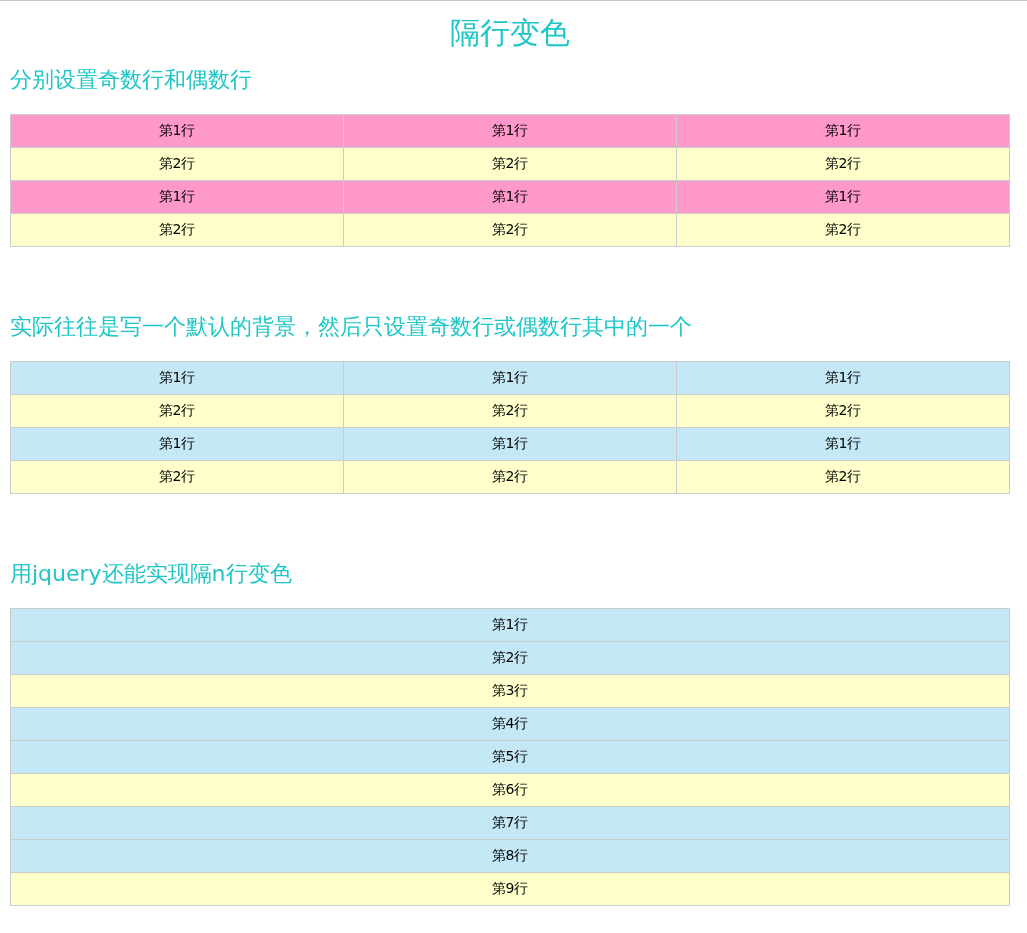 Image resolution: width=1027 pixels, height=933 pixels. What do you see at coordinates (510, 691) in the screenshot?
I see `table-cell: 第3行` at bounding box center [510, 691].